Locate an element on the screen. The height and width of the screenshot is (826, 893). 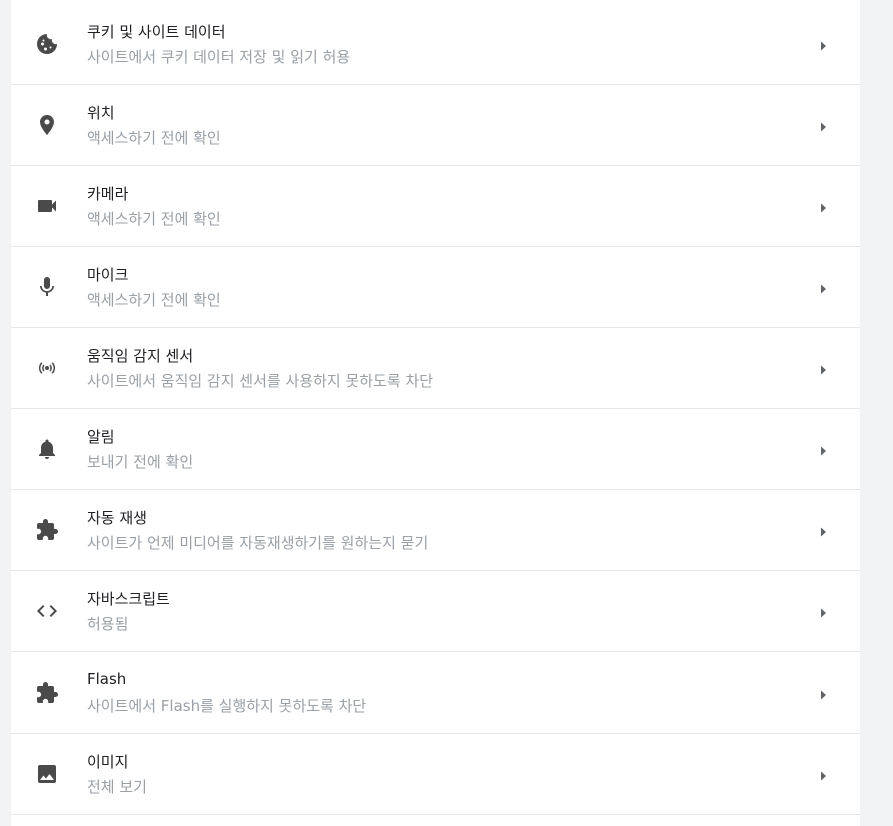
setting-subtitle: 사이트에서 쿠키 데이터 저장 및 읽기 허용 is located at coordinates (219, 57).